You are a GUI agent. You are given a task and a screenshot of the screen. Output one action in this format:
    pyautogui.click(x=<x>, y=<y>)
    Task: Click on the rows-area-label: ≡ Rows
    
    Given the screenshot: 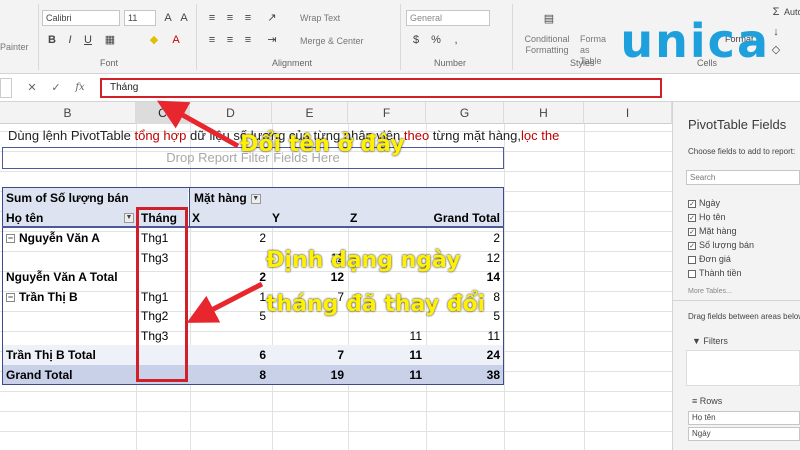 What is the action you would take?
    pyautogui.click(x=707, y=401)
    